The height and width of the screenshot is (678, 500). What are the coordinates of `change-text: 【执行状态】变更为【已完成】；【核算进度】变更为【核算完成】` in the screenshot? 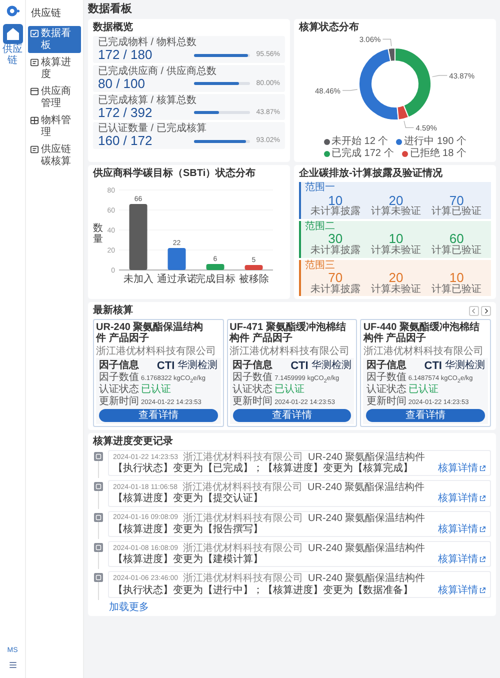 It's located at (263, 468).